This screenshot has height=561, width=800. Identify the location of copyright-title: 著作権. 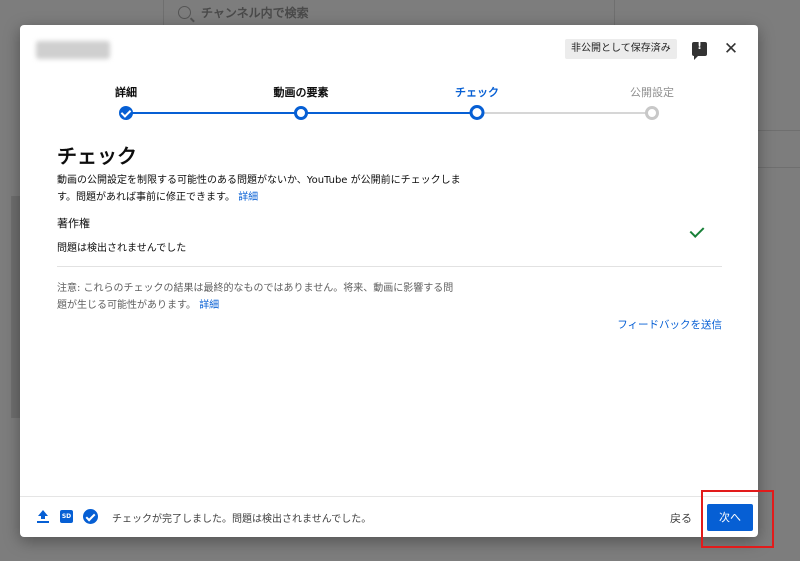
(73, 223).